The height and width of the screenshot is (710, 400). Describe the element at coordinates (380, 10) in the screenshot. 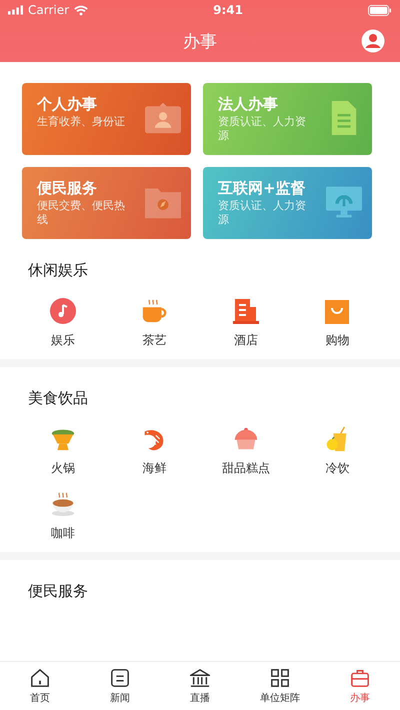

I see `battery-icon` at that location.